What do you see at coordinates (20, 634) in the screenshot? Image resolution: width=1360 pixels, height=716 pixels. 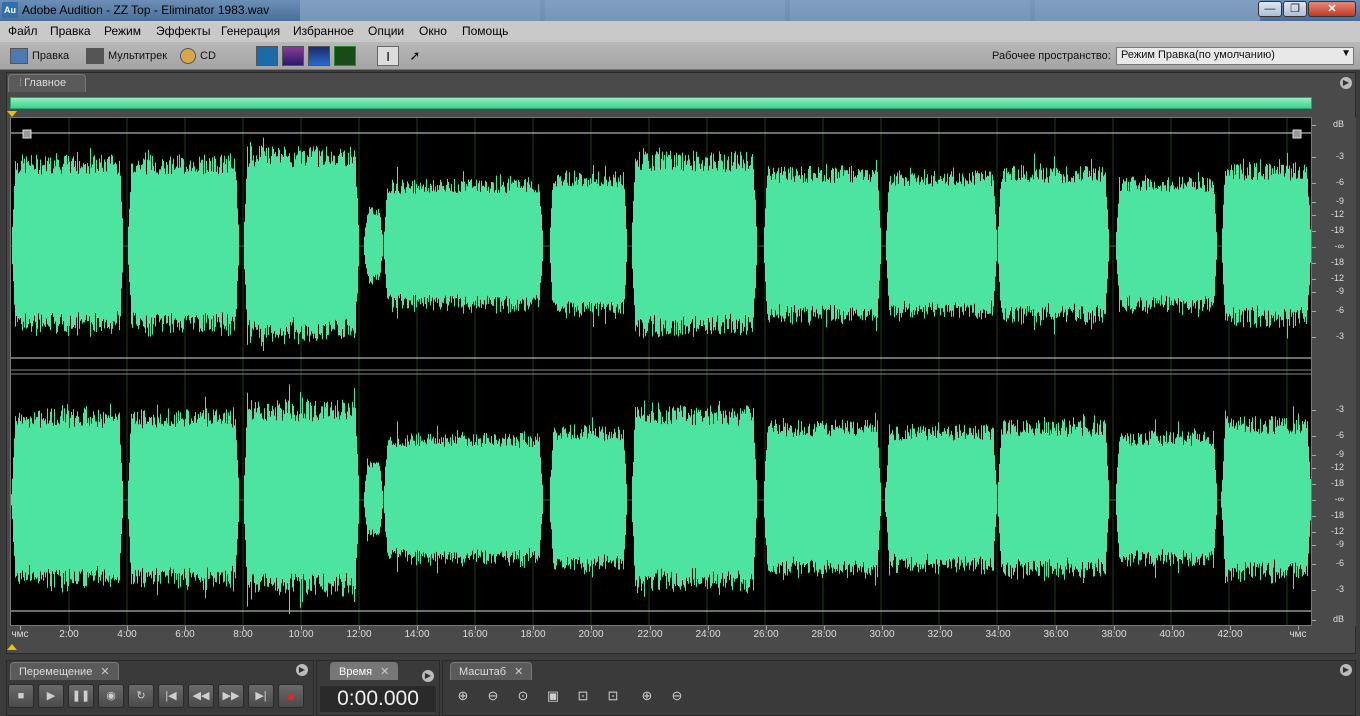 I see `time-label: чмс` at bounding box center [20, 634].